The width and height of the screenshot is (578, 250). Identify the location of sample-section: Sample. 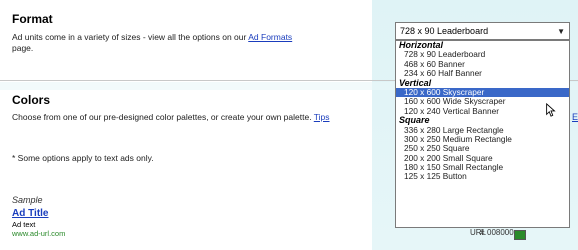
(27, 199).